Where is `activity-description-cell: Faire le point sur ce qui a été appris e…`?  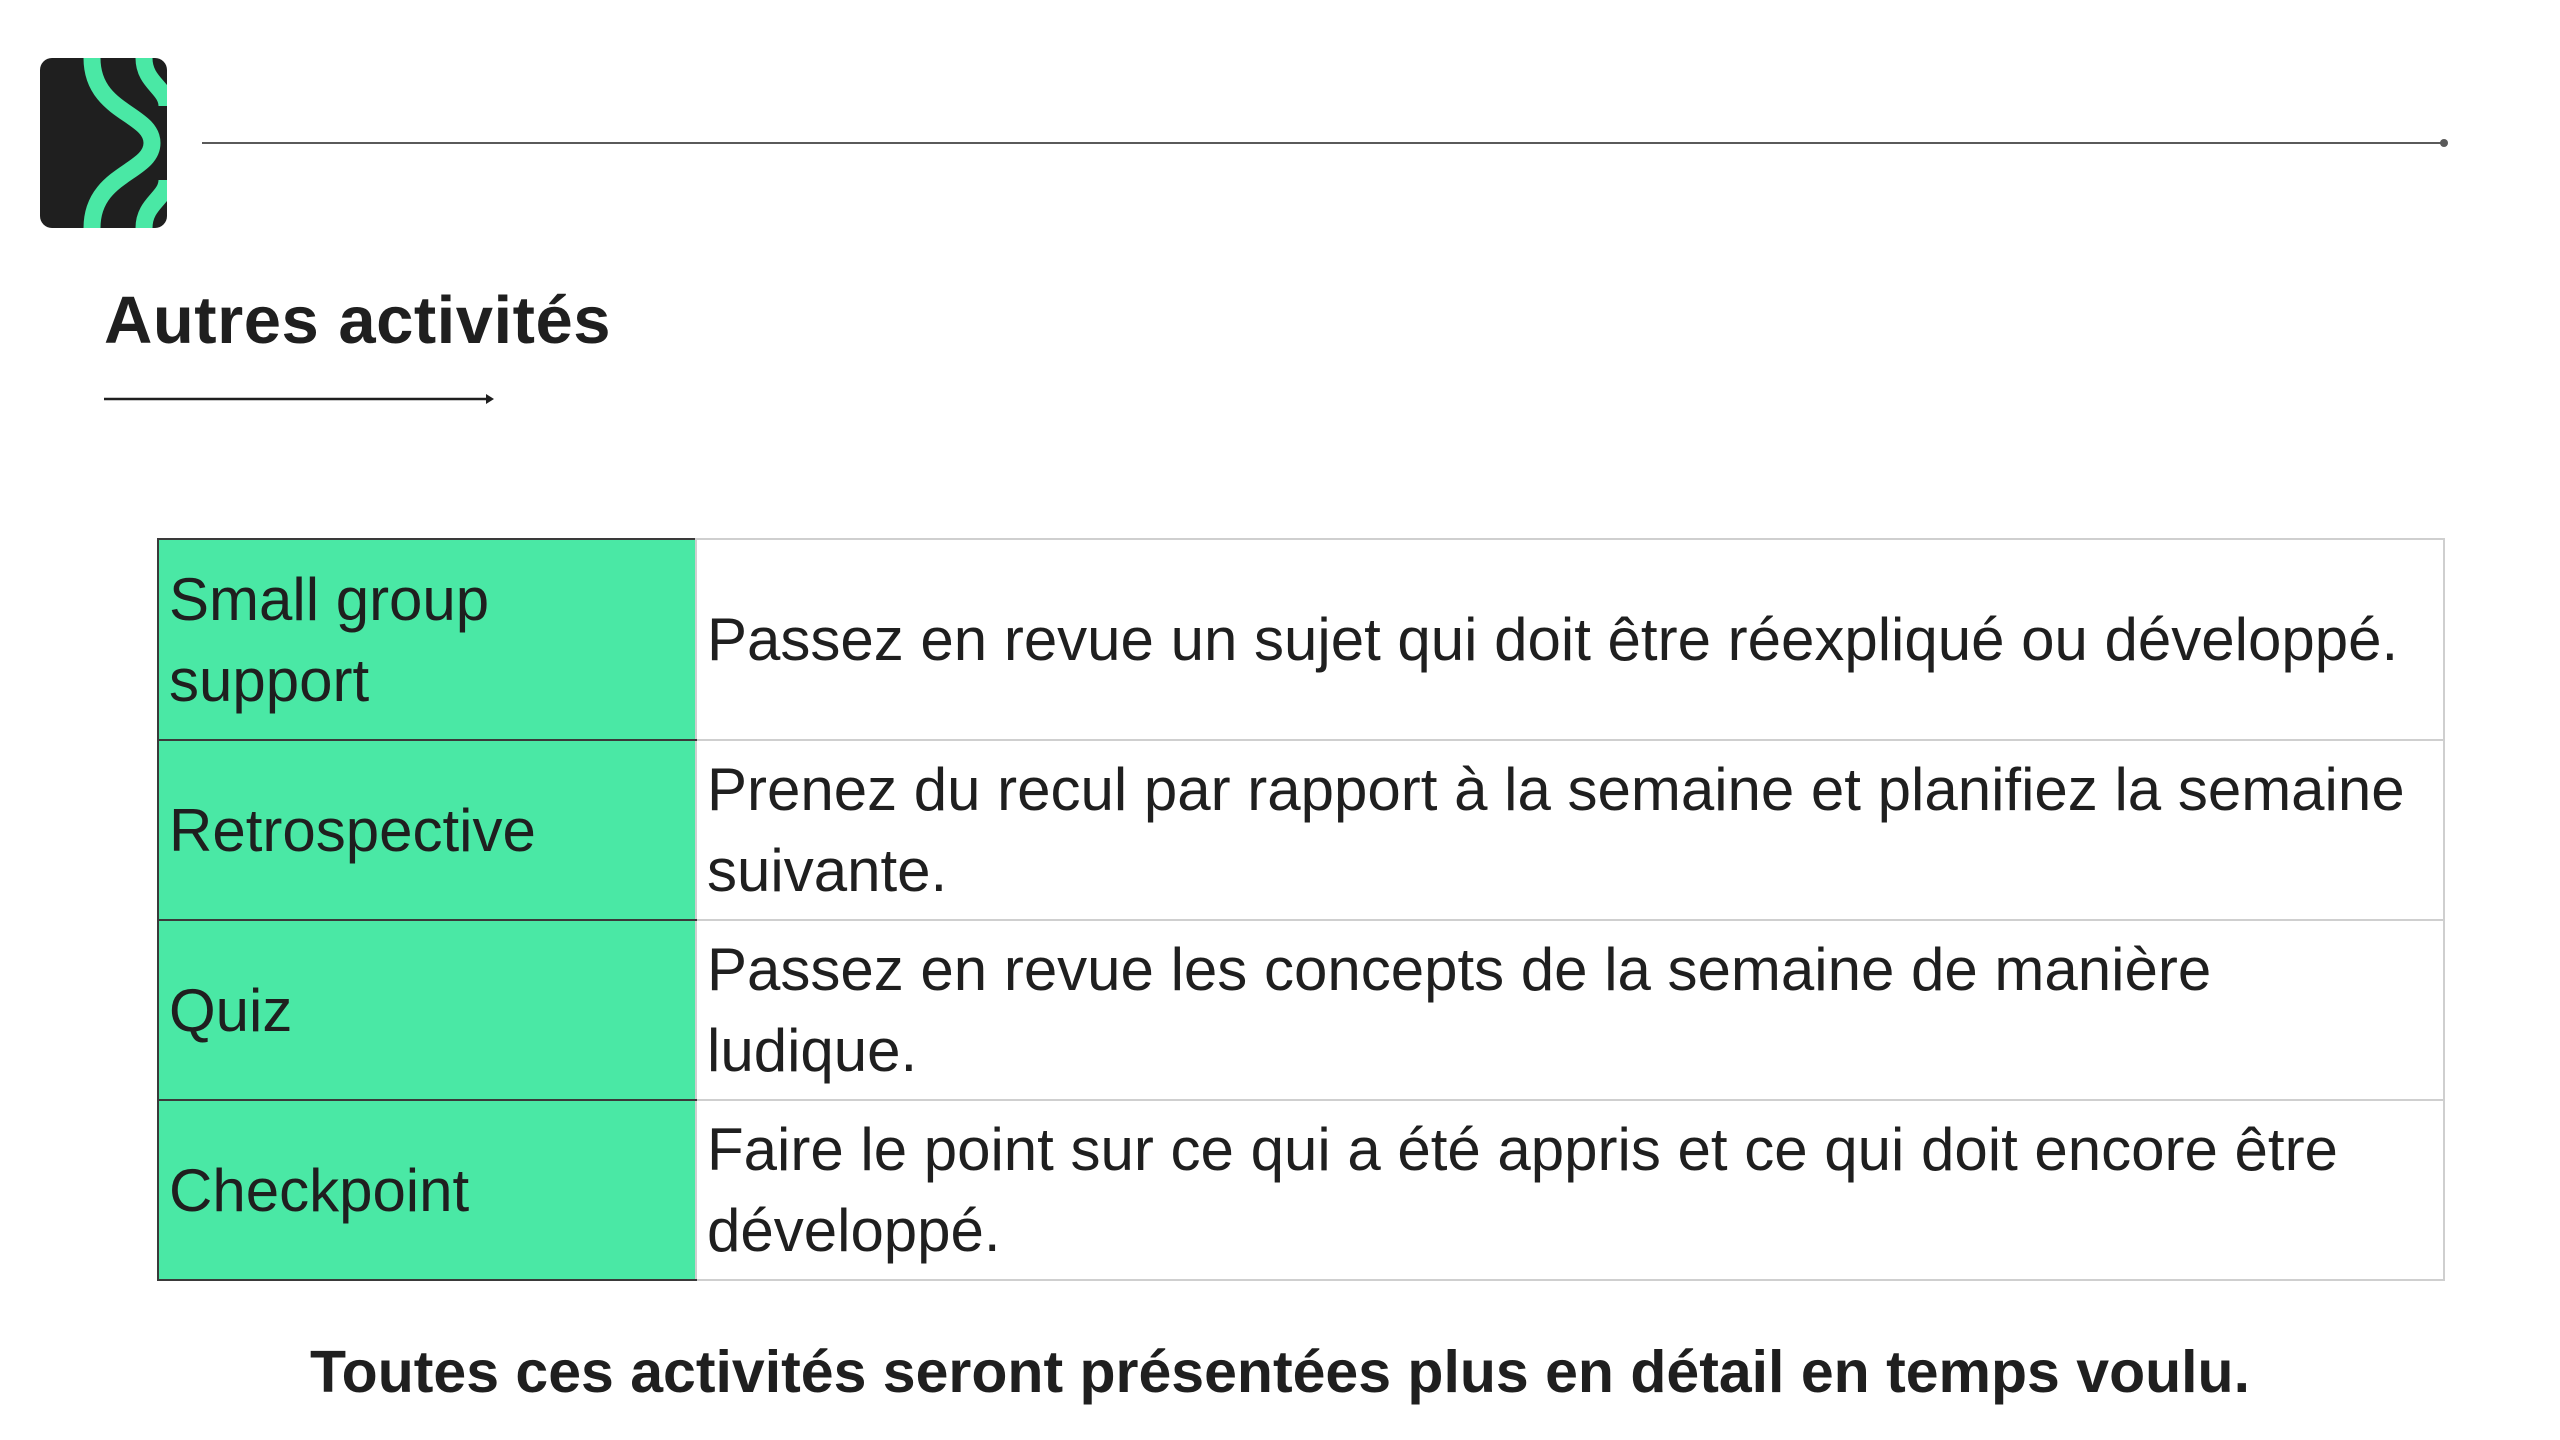
activity-description-cell: Faire le point sur ce qui a été appris e… is located at coordinates (1570, 1190).